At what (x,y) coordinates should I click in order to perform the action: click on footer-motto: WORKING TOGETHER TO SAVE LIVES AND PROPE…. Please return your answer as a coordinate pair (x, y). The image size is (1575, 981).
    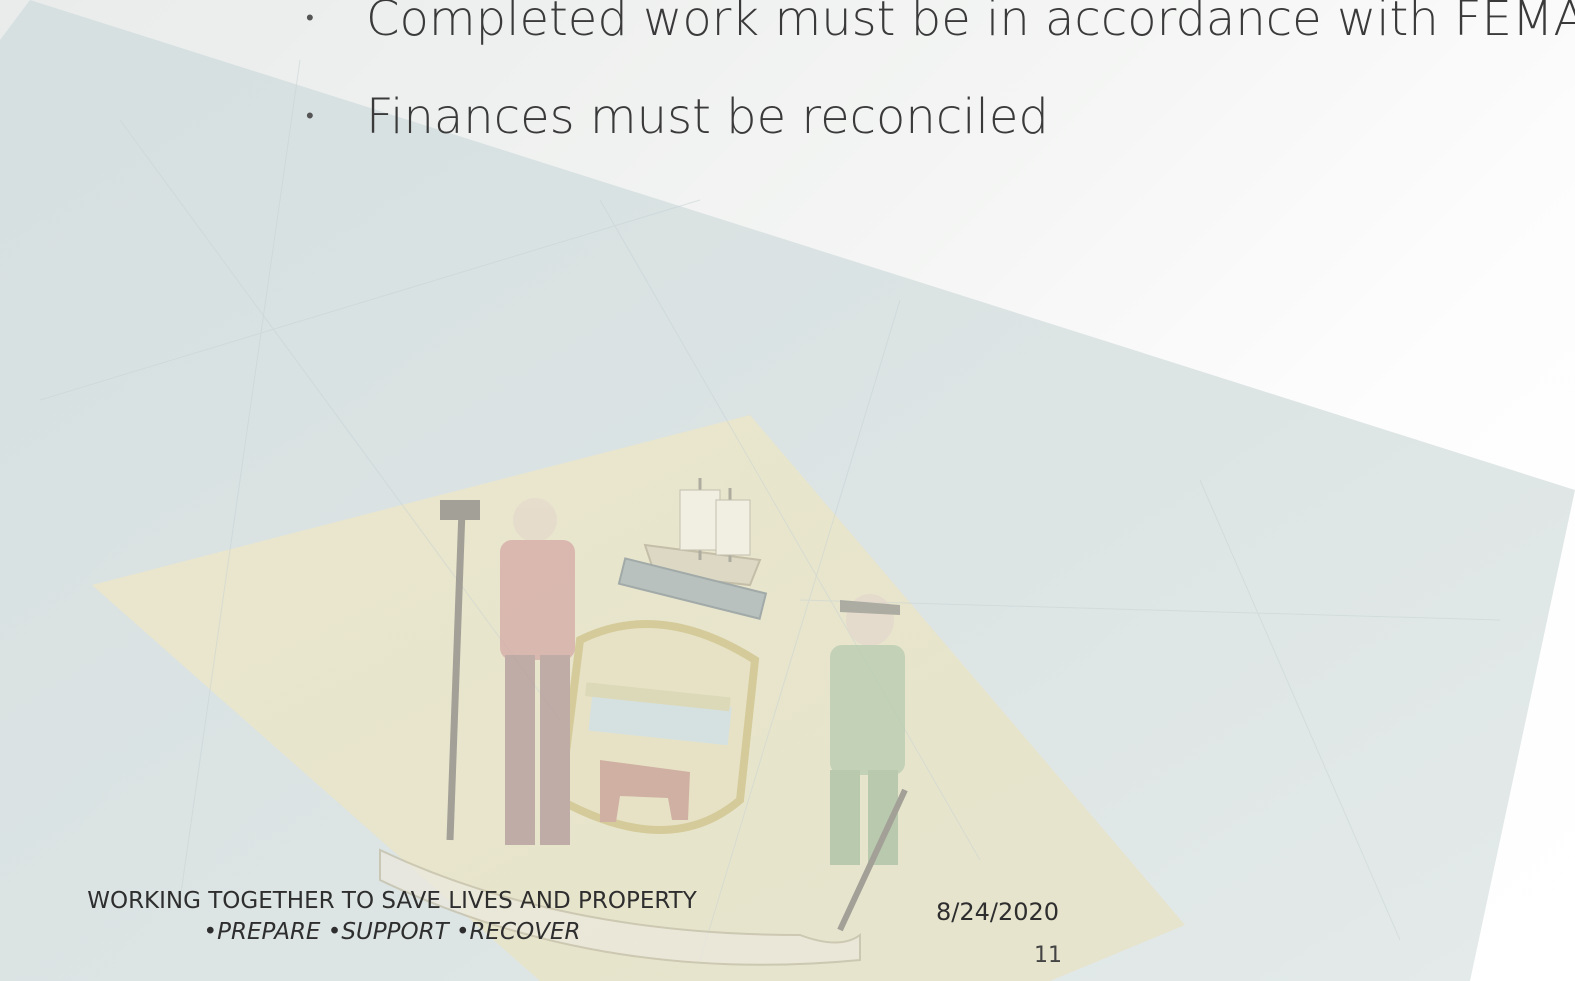
    Looking at the image, I should click on (392, 917).